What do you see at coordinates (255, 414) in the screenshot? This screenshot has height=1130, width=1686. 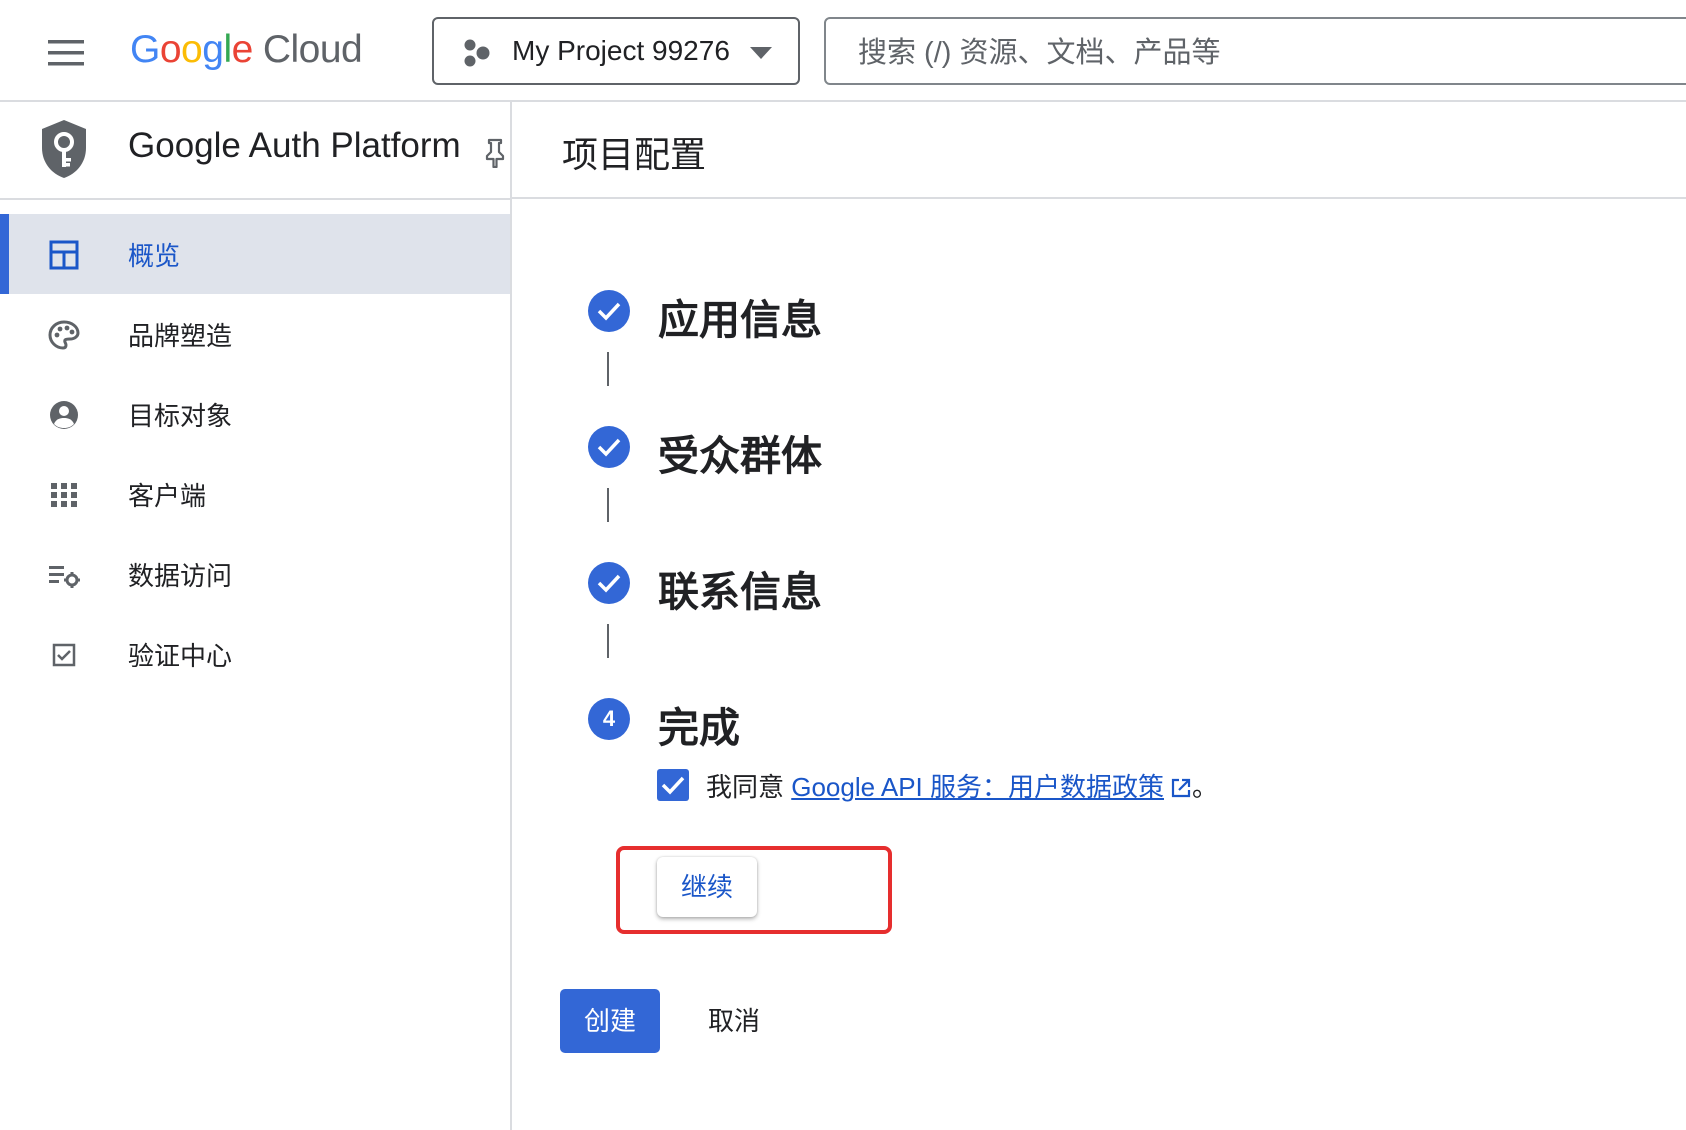 I see `sidebar-item-audience: 目标对象` at bounding box center [255, 414].